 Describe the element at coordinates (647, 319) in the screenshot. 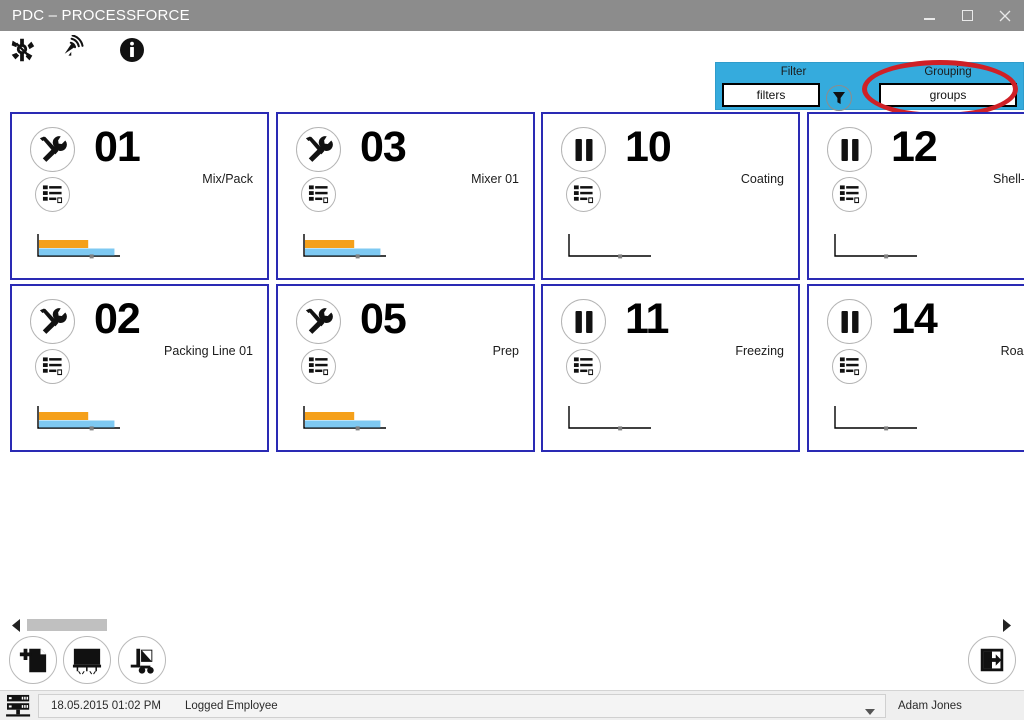

I see `card-number: 11` at that location.